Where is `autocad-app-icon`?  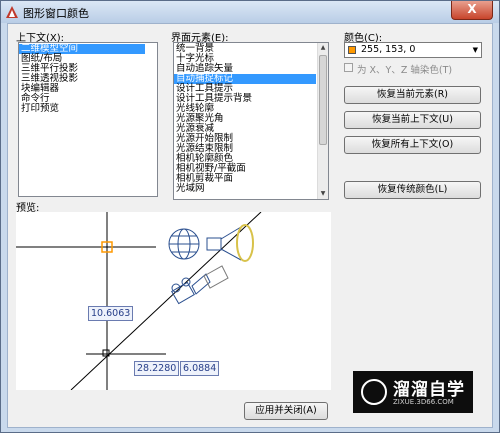
autocad-app-icon is located at coordinates (12, 12).